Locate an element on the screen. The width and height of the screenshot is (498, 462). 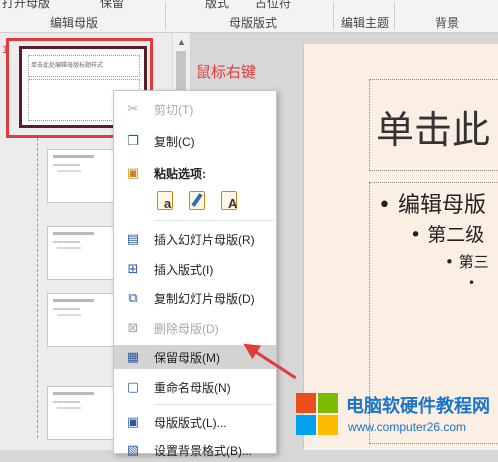
paste-destination-theme-button is located at coordinates (197, 199).